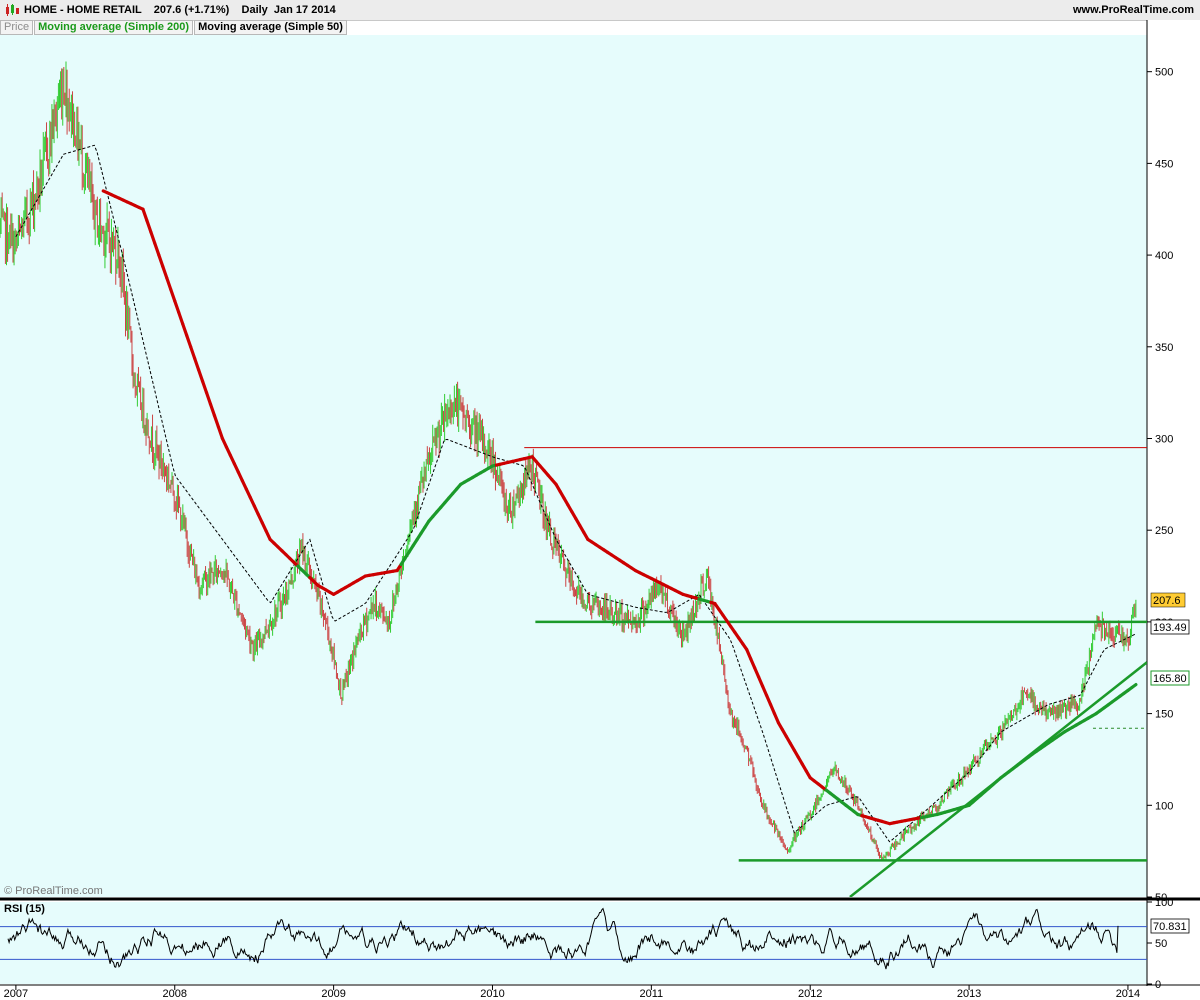 The image size is (1200, 1000). What do you see at coordinates (573, 943) in the screenshot?
I see `rsi-plot-area` at bounding box center [573, 943].